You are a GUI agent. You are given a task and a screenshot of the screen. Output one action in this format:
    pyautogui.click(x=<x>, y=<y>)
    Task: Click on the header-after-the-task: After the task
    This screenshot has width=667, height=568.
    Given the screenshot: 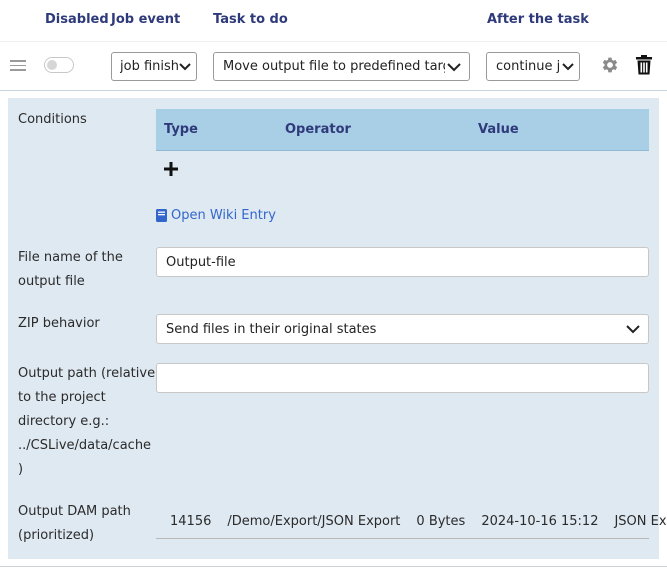 What is the action you would take?
    pyautogui.click(x=538, y=19)
    